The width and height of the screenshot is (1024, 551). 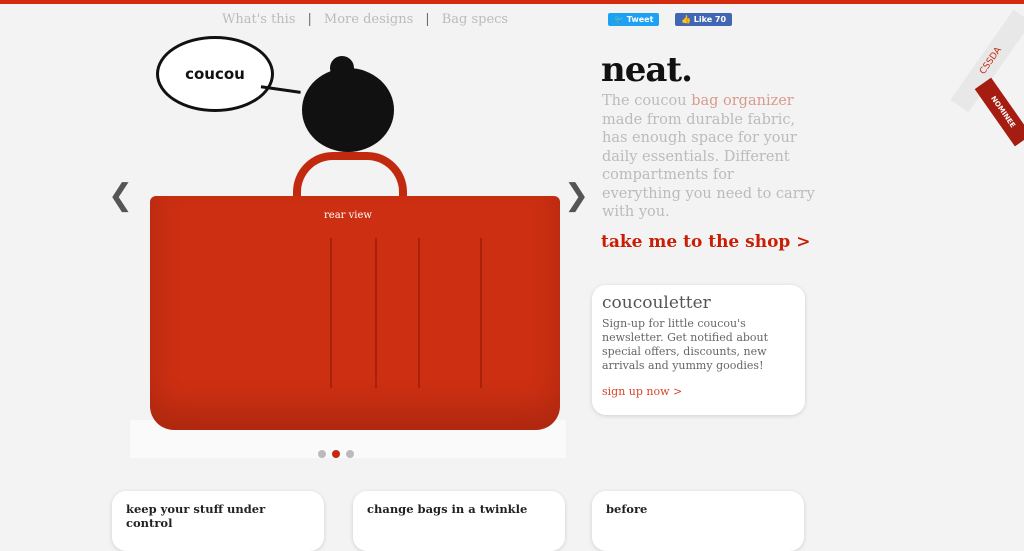 I want to click on newsletter-title: coucouletter, so click(x=656, y=303).